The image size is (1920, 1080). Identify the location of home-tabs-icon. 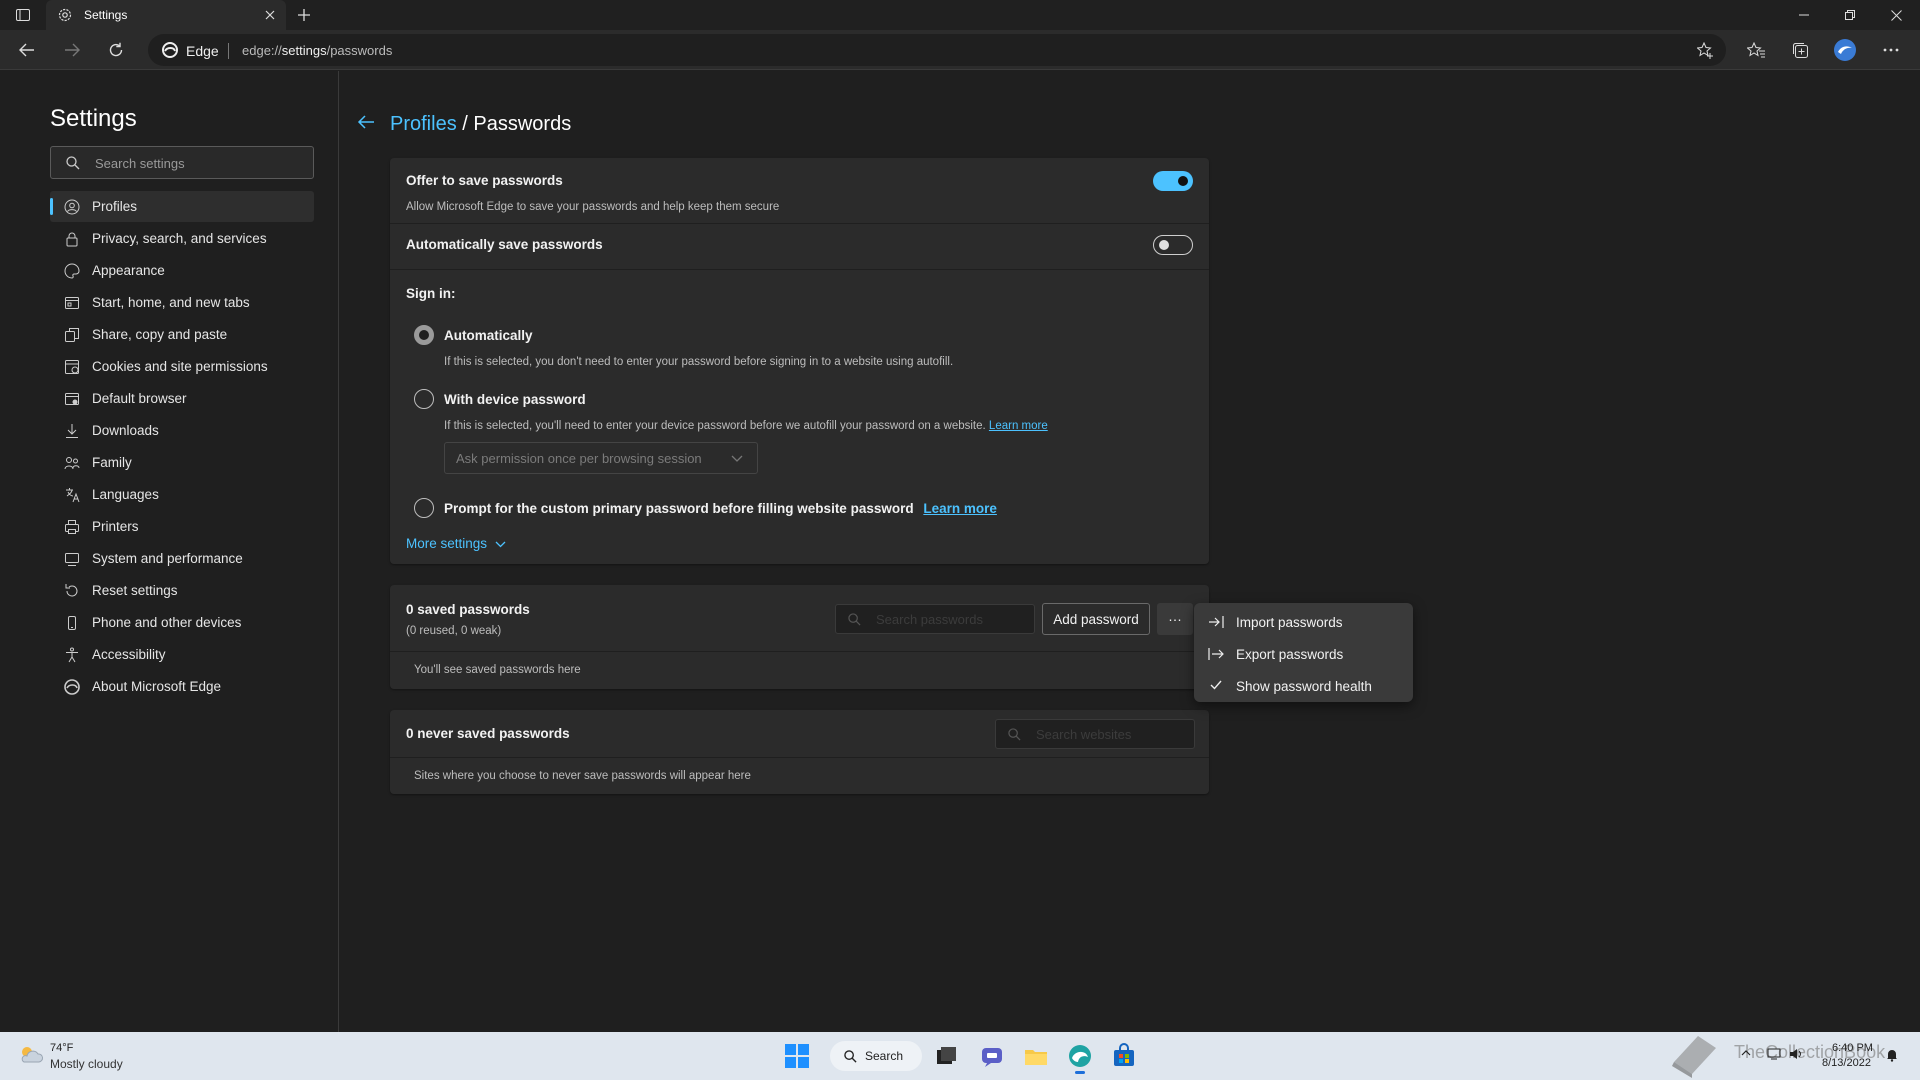
(72, 303).